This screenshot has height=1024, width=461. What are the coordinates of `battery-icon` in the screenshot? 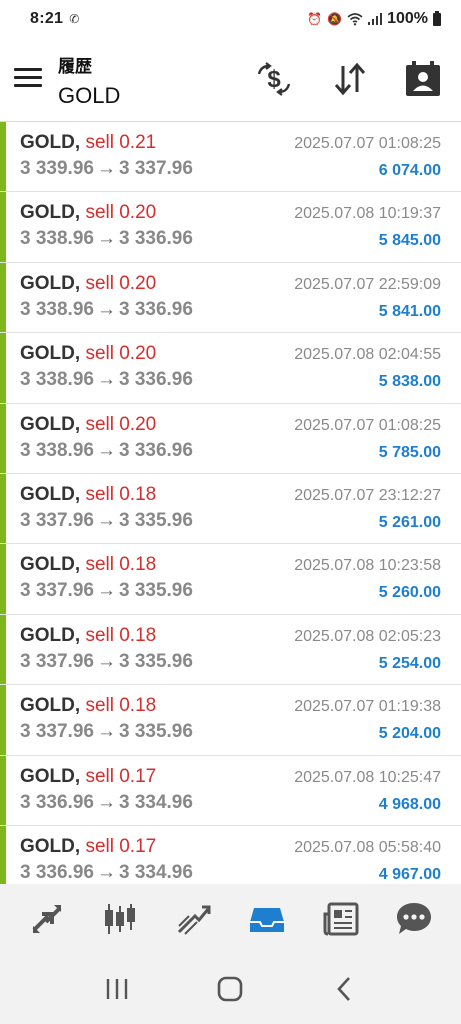 It's located at (437, 18).